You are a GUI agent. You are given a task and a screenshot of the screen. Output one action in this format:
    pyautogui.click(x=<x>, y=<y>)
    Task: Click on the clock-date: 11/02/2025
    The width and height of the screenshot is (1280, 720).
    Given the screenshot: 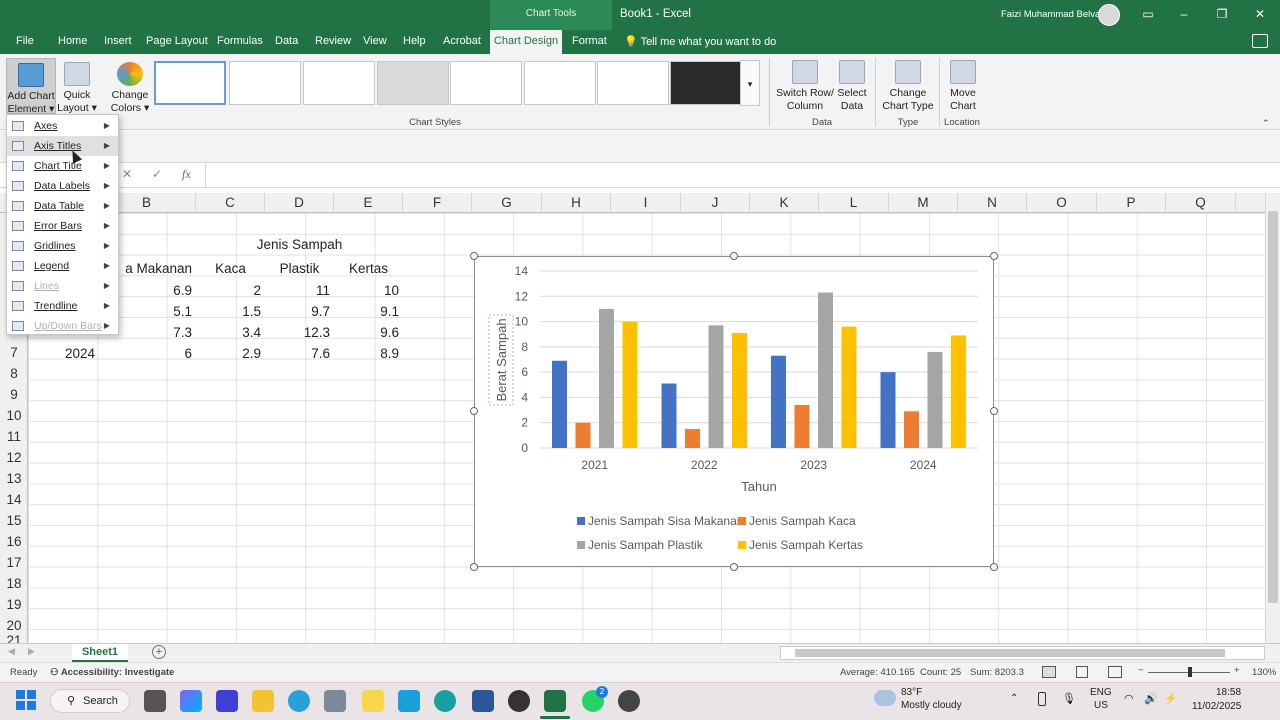 What is the action you would take?
    pyautogui.click(x=1216, y=706)
    